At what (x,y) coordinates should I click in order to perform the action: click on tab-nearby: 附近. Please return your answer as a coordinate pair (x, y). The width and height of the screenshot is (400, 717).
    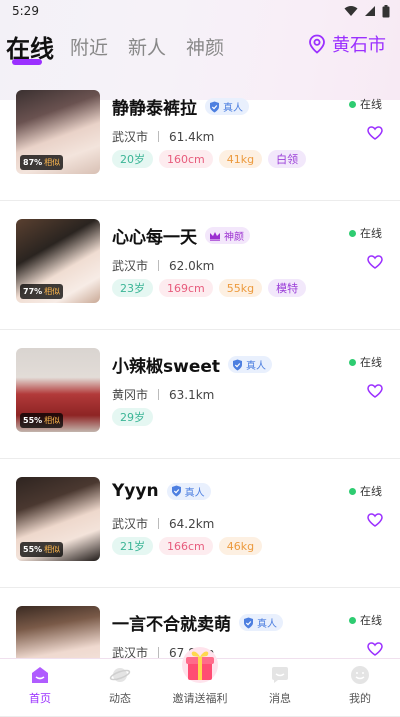
    Looking at the image, I should click on (89, 46).